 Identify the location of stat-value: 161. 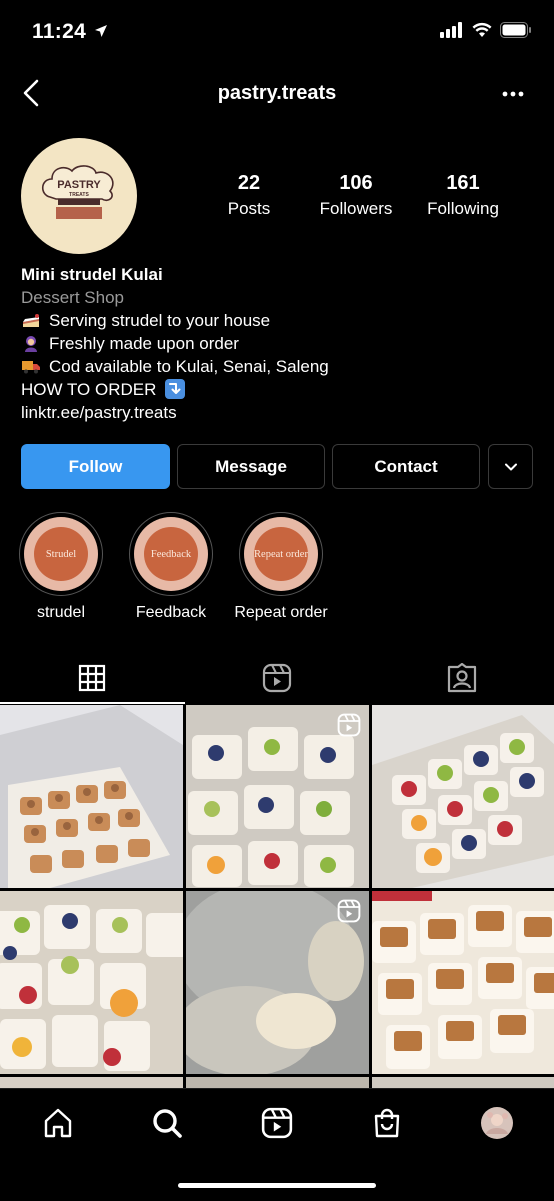
(463, 183).